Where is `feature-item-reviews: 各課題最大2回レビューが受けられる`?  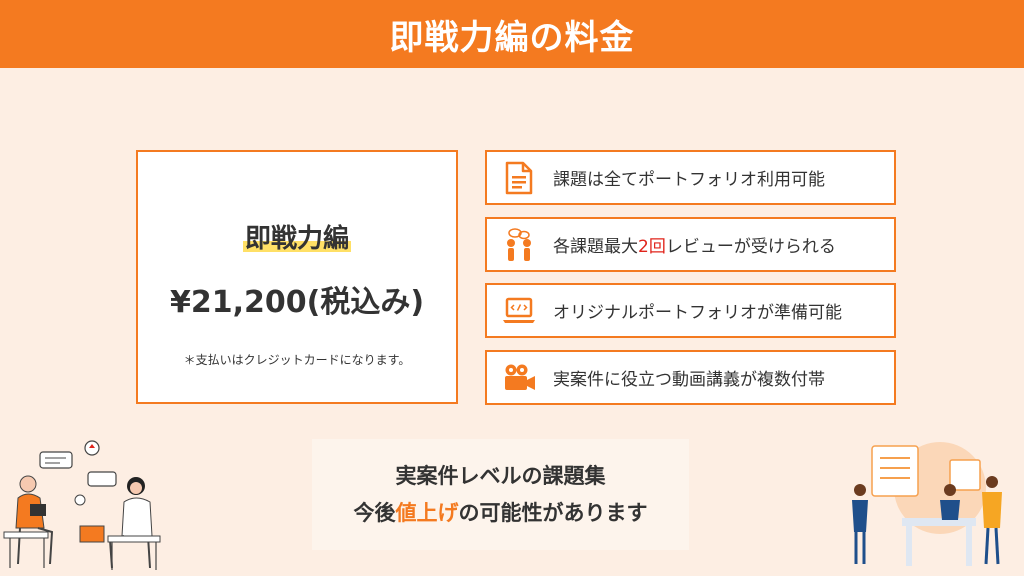 feature-item-reviews: 各課題最大2回レビューが受けられる is located at coordinates (690, 244).